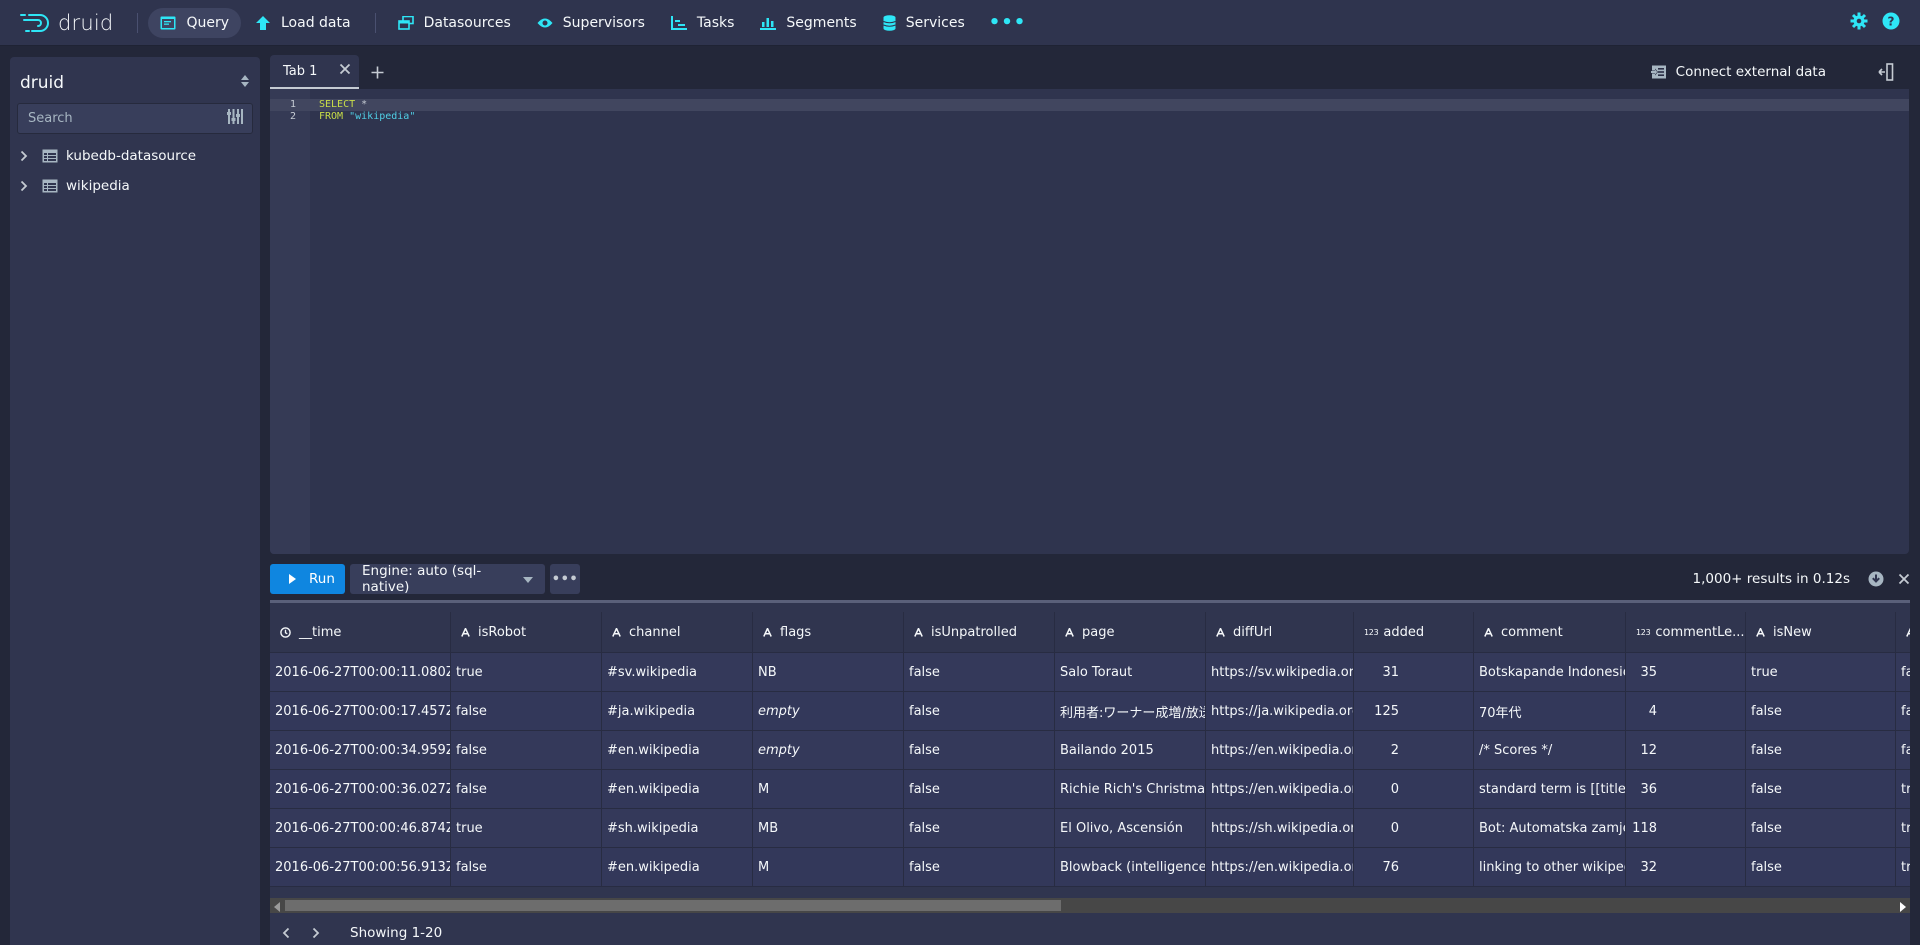 The image size is (1920, 945). Describe the element at coordinates (1903, 908) in the screenshot. I see `scroll-right-arrow-icon` at that location.